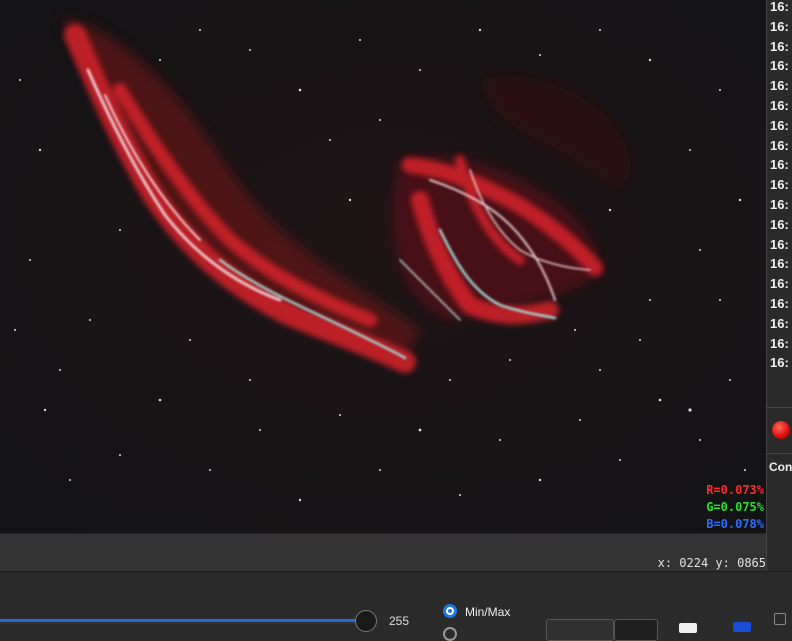 The width and height of the screenshot is (792, 641). I want to click on console-tab-label: Con, so click(780, 467).